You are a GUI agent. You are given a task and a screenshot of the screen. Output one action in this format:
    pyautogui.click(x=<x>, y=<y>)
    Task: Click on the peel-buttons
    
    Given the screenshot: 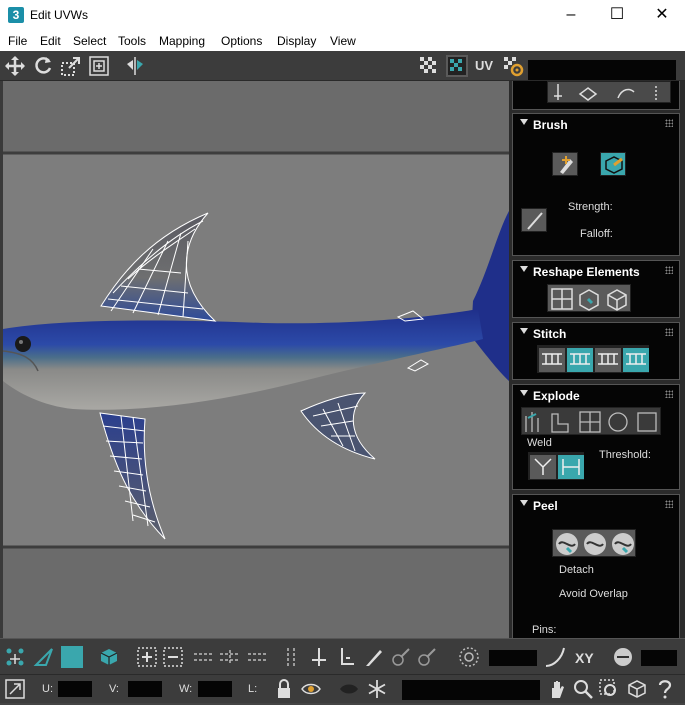 What is the action you would take?
    pyautogui.click(x=594, y=543)
    